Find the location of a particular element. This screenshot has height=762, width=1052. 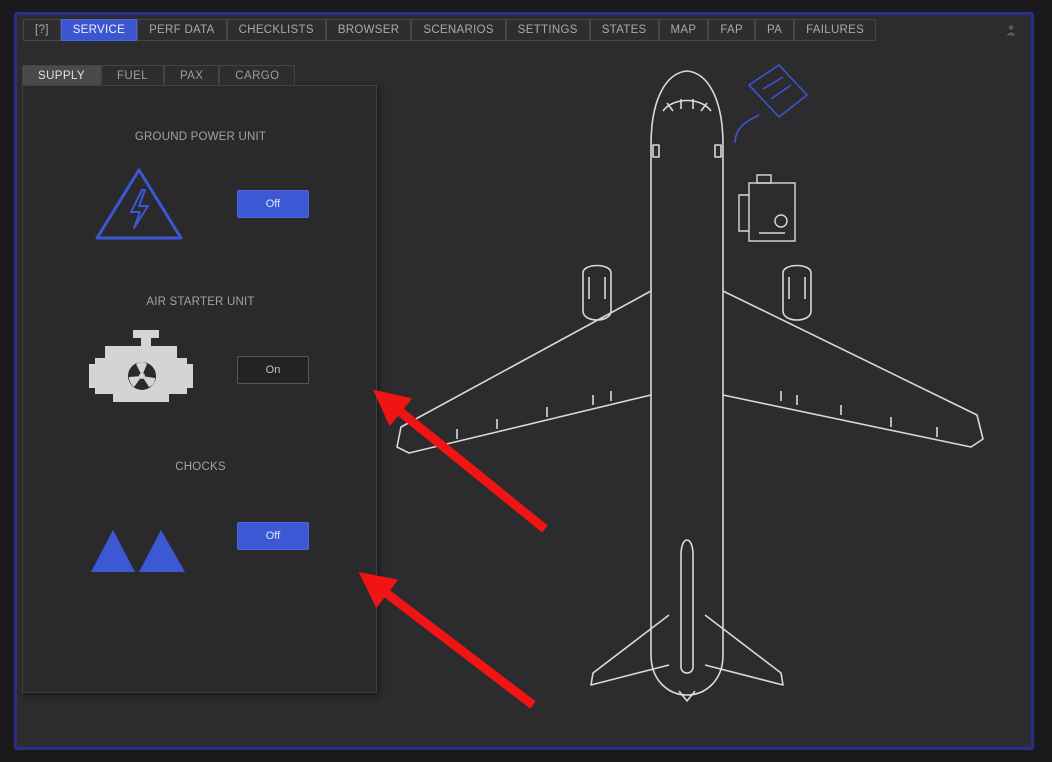

tab-service: SERVICE is located at coordinates (99, 30).